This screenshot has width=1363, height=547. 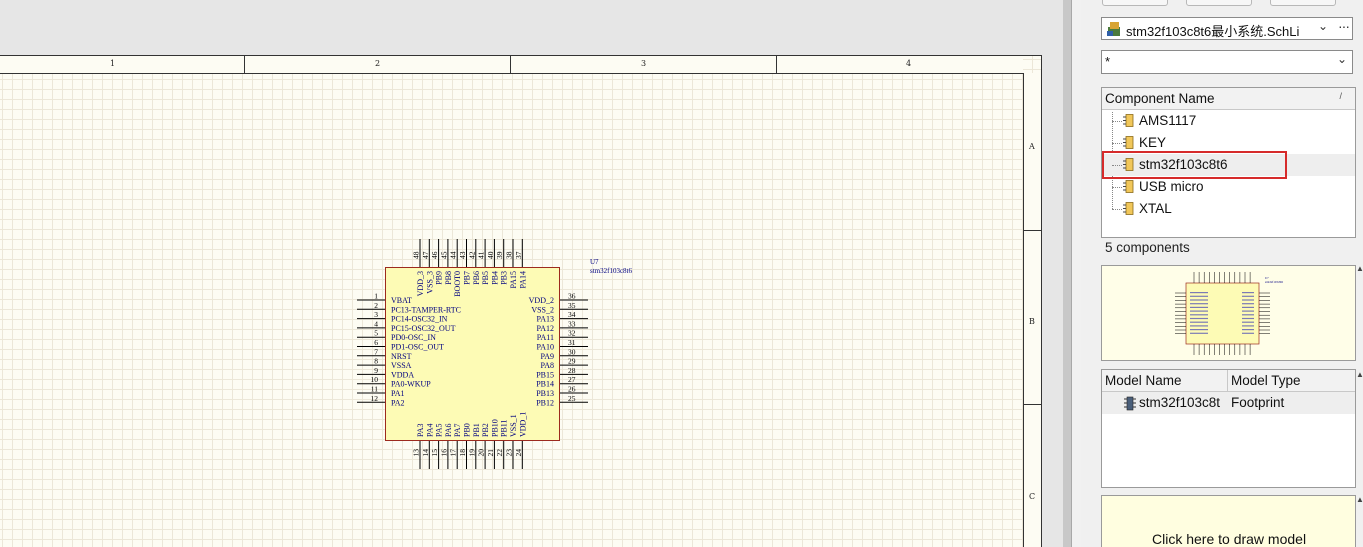 What do you see at coordinates (402, 374) in the screenshot?
I see `pin-name: VDDA` at bounding box center [402, 374].